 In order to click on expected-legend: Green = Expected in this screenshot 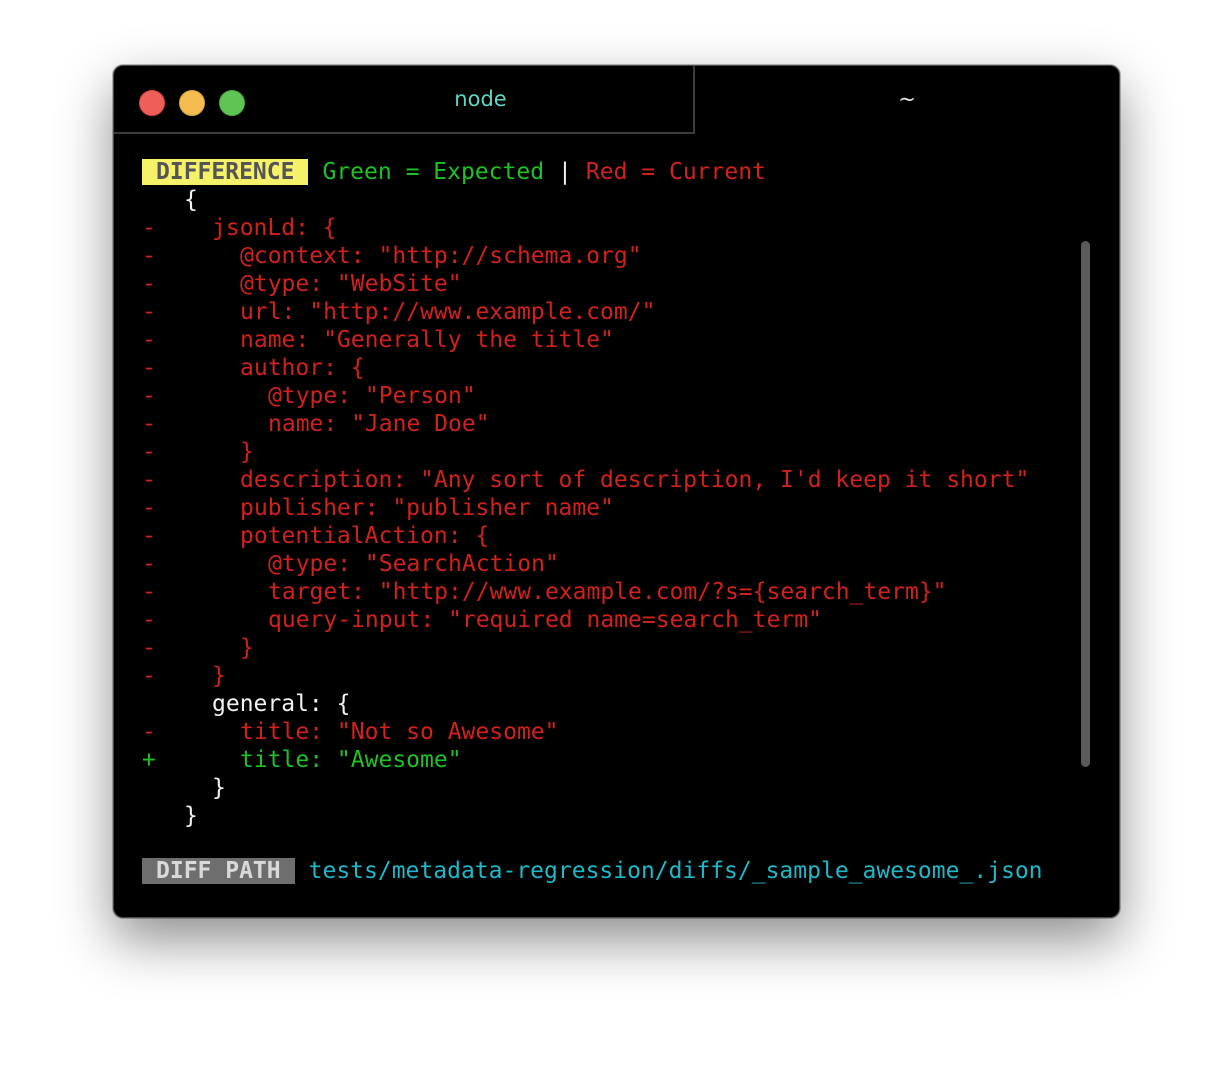, I will do `click(433, 172)`.